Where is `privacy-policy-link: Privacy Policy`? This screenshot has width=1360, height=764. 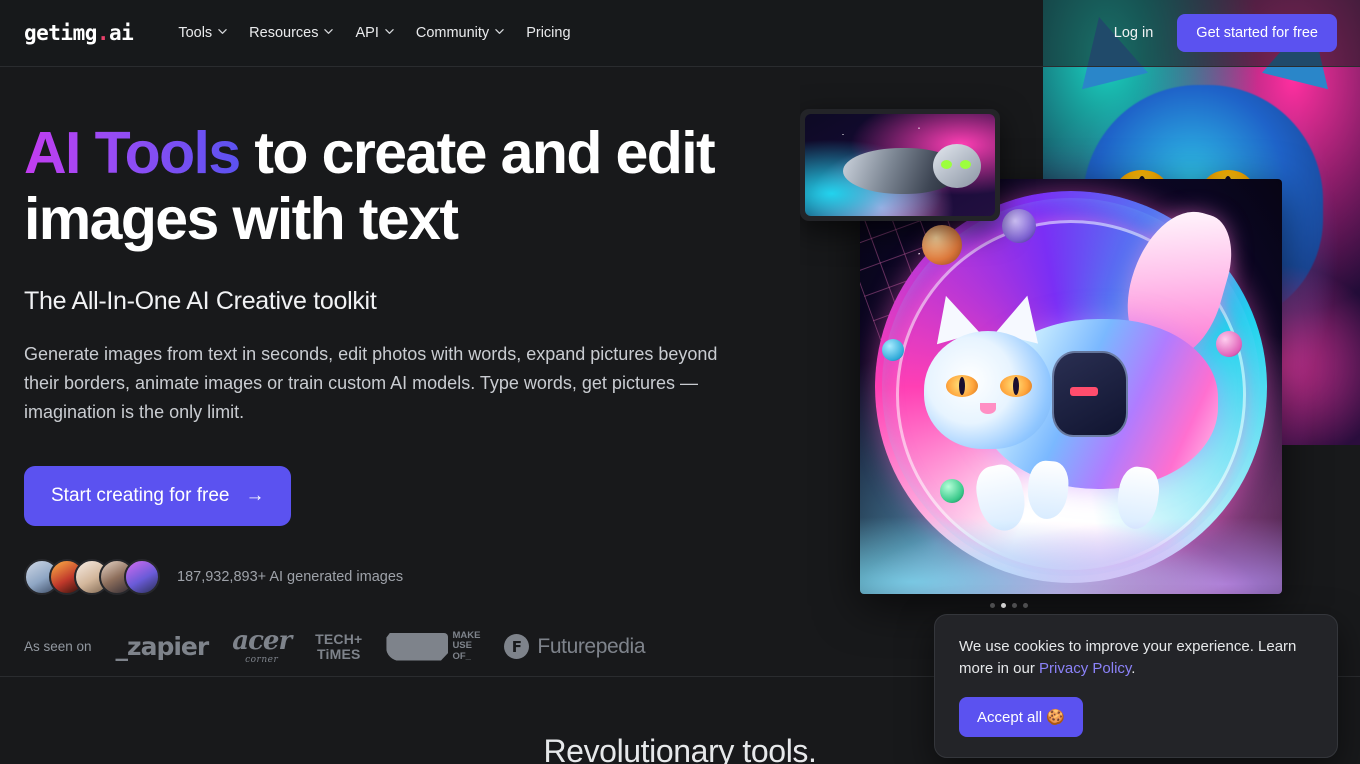 privacy-policy-link: Privacy Policy is located at coordinates (1085, 668).